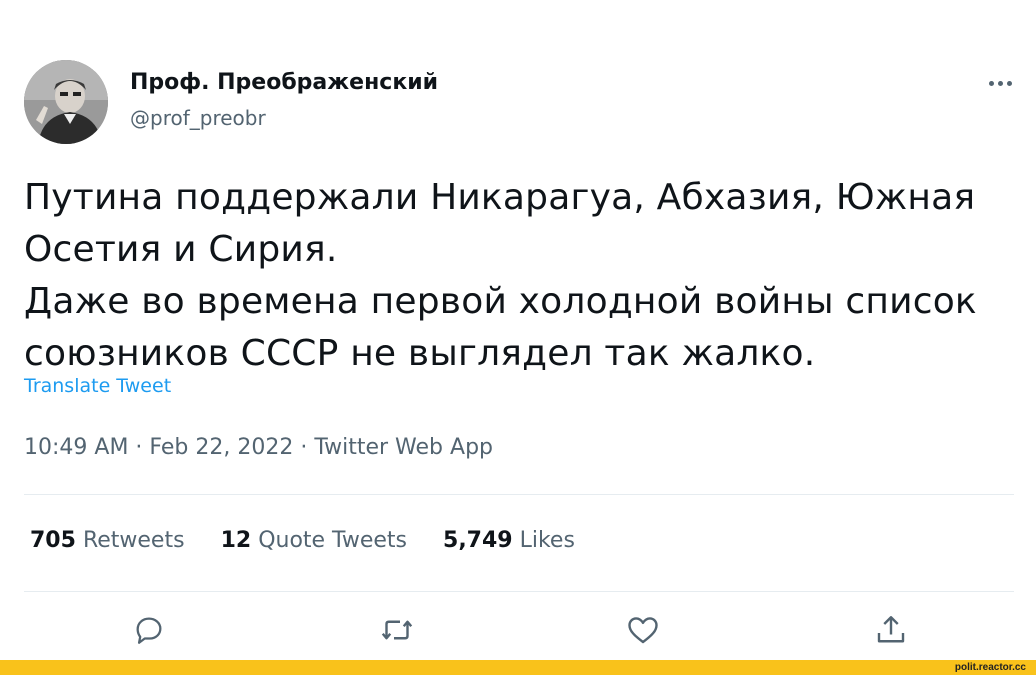 The width and height of the screenshot is (1036, 675). I want to click on tweet-time: 10:49 AM, so click(76, 447).